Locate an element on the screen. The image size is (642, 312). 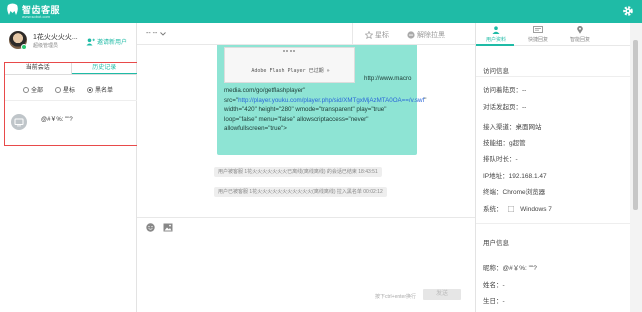
tab-history: 历史记录 is located at coordinates (104, 68).